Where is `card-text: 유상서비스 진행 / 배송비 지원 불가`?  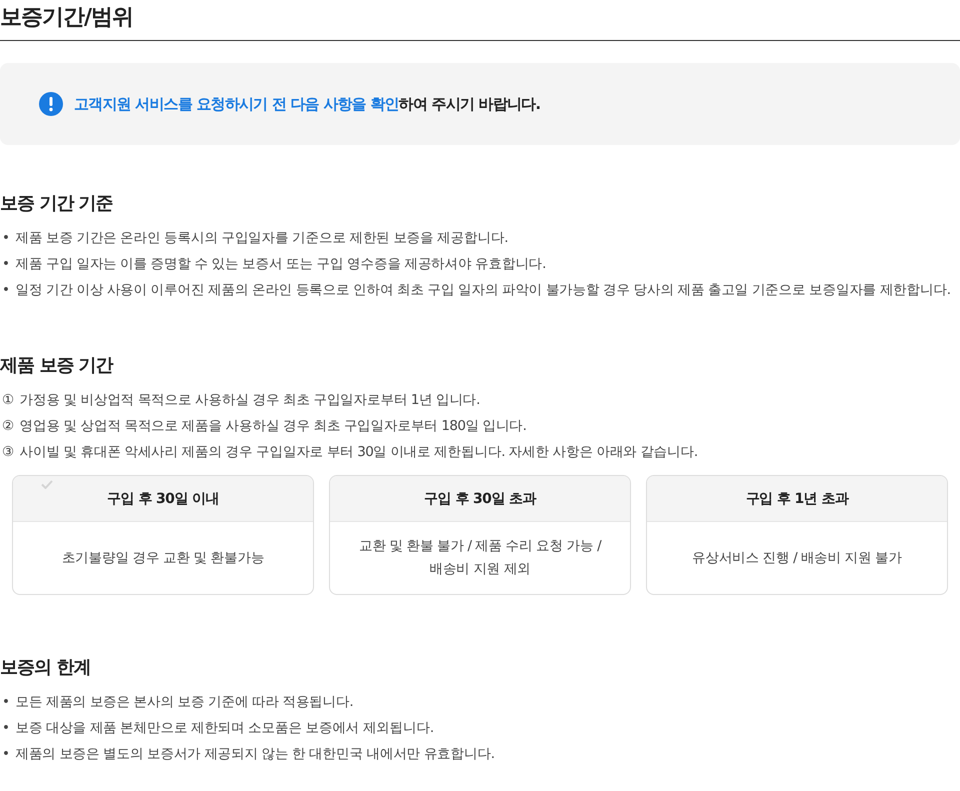
card-text: 유상서비스 진행 / 배송비 지원 불가 is located at coordinates (797, 558).